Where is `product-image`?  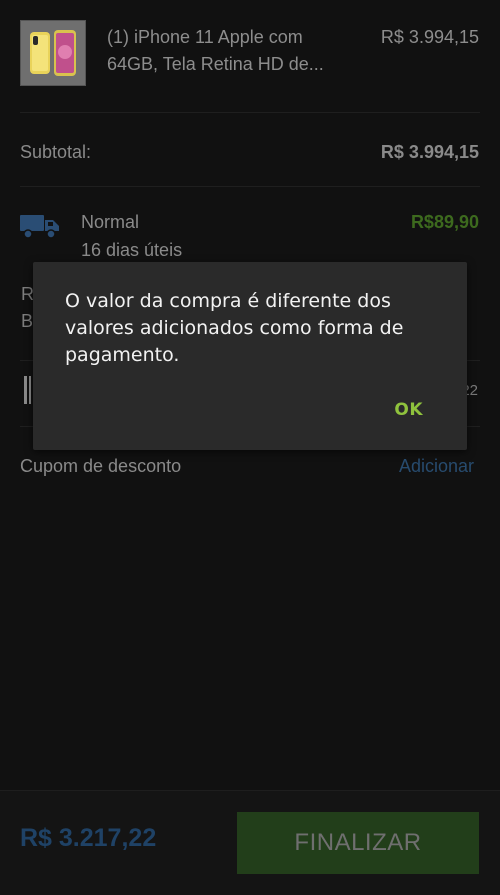 product-image is located at coordinates (53, 53).